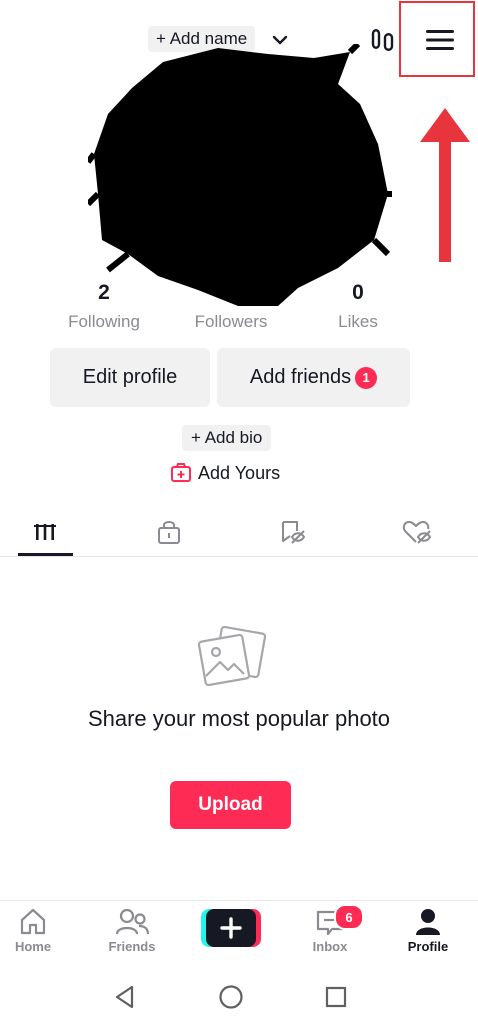 The width and height of the screenshot is (478, 1024). Describe the element at coordinates (132, 946) in the screenshot. I see `nav-friends-label: Friends` at that location.